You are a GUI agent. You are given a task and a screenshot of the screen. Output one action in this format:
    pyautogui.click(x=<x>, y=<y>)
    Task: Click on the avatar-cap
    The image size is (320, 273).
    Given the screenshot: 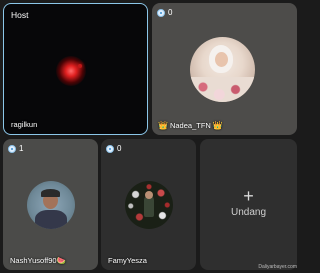 What is the action you would take?
    pyautogui.click(x=50, y=193)
    